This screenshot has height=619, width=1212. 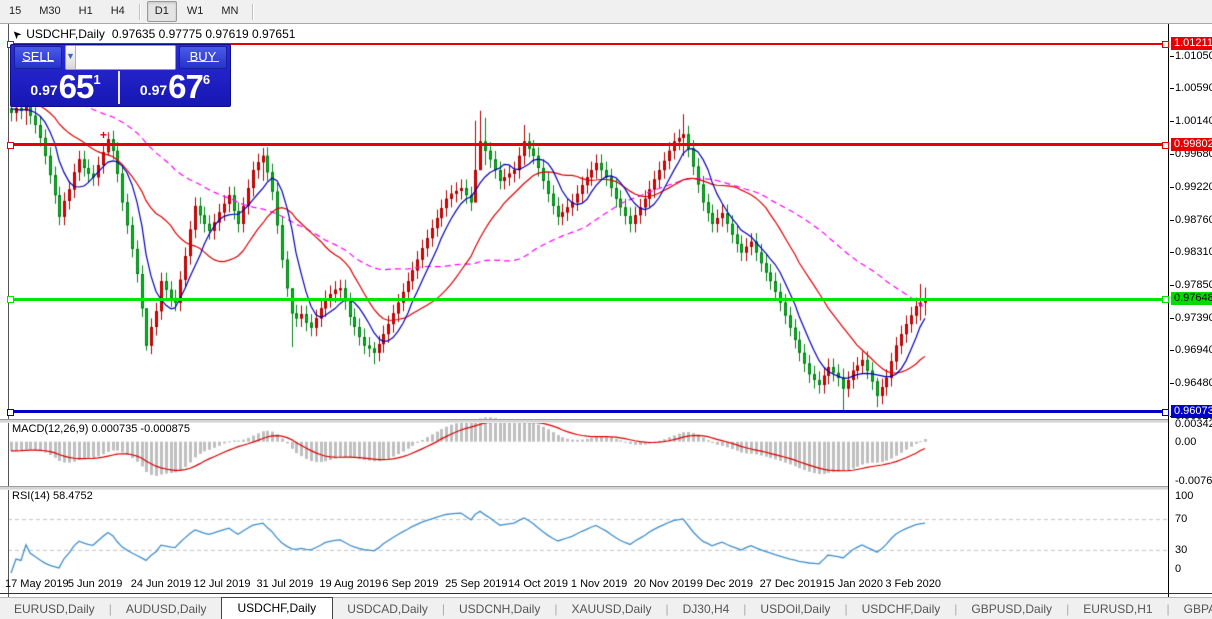 What do you see at coordinates (1184, 496) in the screenshot?
I see `rsi-axis-label: 100` at bounding box center [1184, 496].